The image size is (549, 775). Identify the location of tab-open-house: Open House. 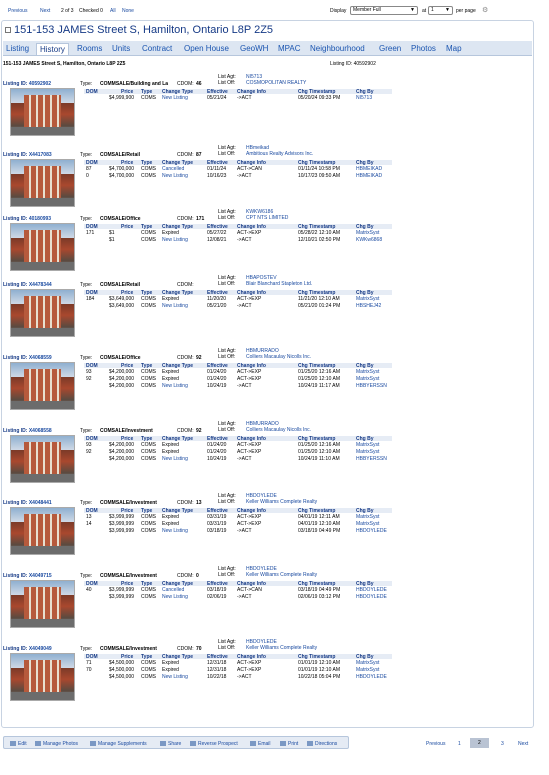
(206, 49).